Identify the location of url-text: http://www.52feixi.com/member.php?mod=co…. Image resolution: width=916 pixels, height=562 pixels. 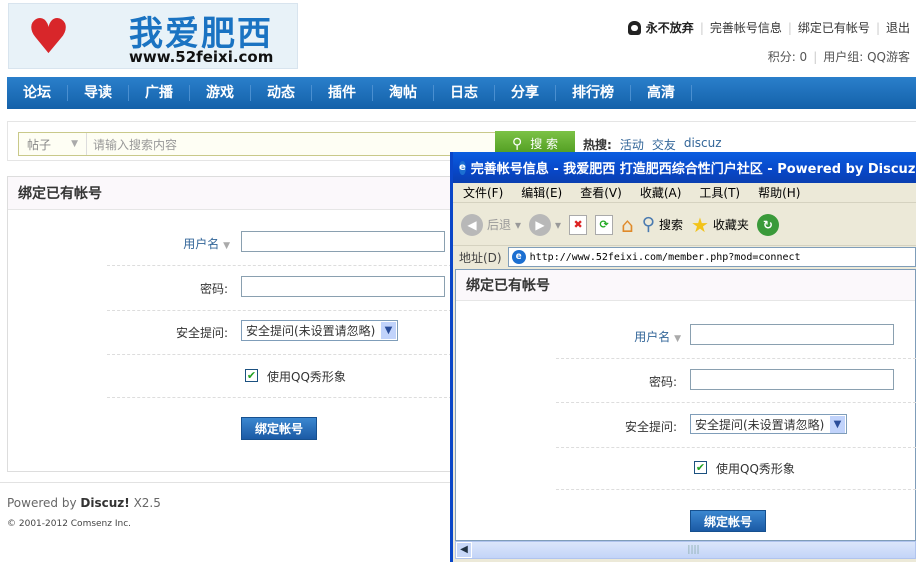
(665, 257).